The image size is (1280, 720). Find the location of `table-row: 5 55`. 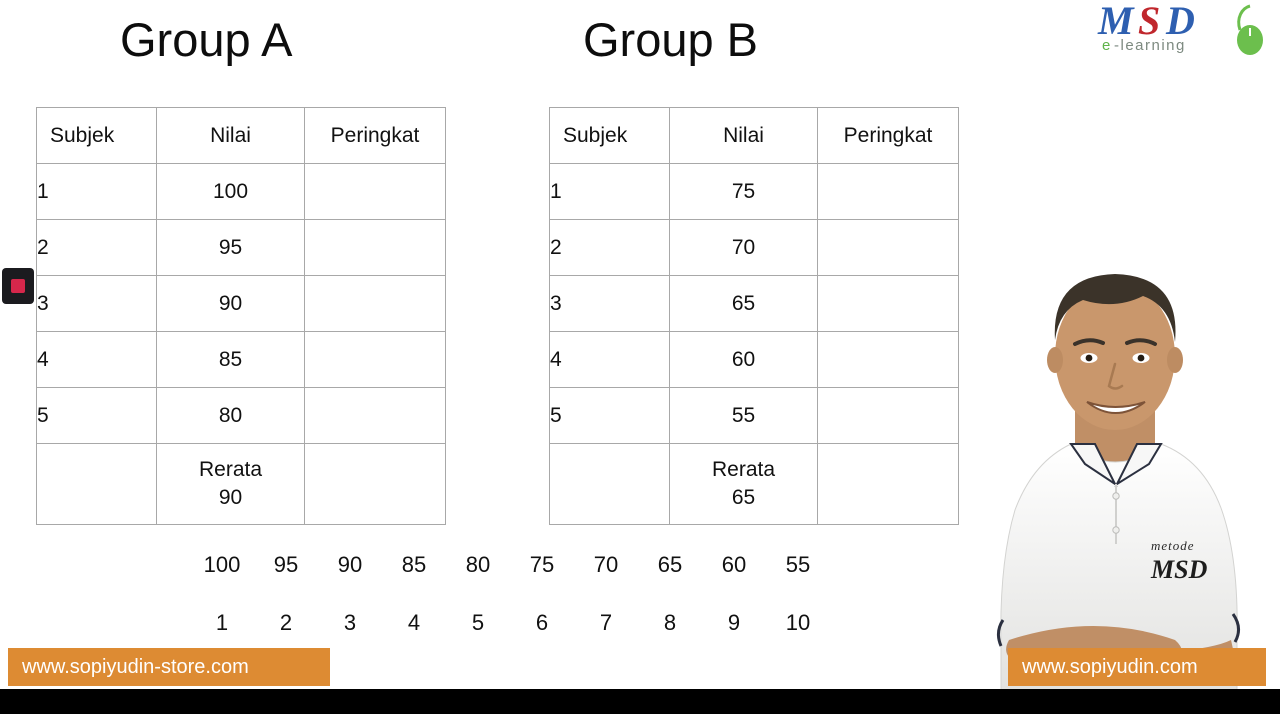

table-row: 5 55 is located at coordinates (754, 415).